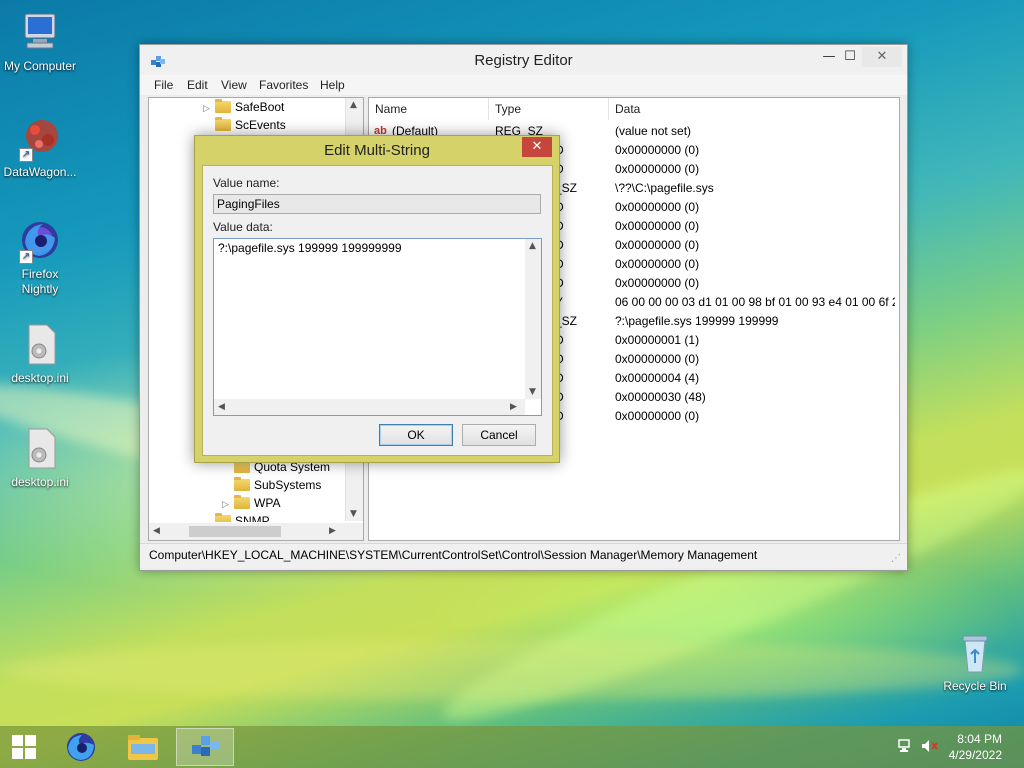 This screenshot has height=768, width=1024. What do you see at coordinates (40, 66) in the screenshot?
I see `desktop-icon-label: My Computer` at bounding box center [40, 66].